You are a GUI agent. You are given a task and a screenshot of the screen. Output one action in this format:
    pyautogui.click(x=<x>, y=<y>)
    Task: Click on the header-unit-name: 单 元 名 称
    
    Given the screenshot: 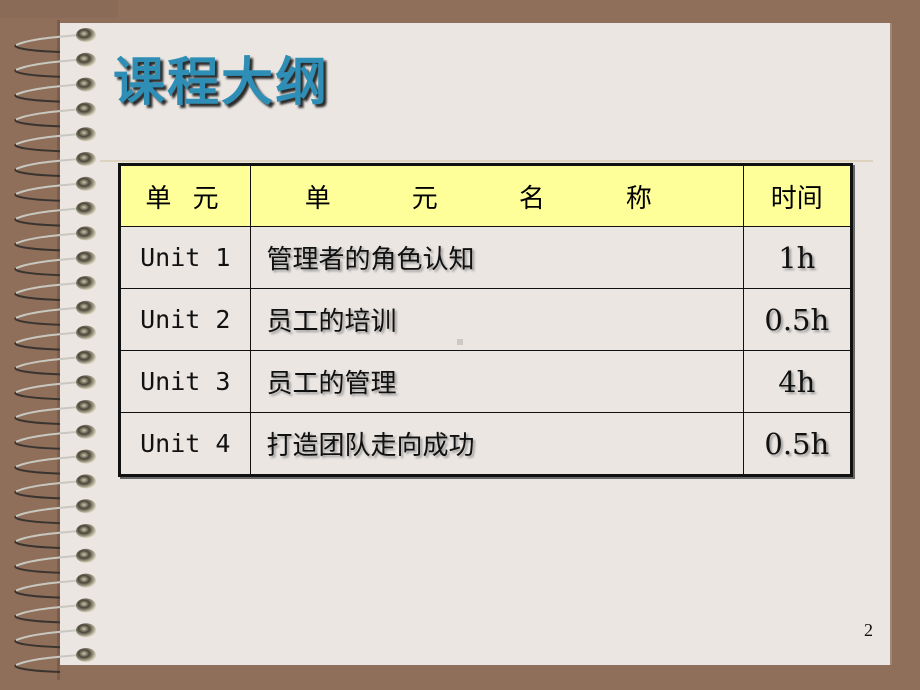 What is the action you would take?
    pyautogui.click(x=496, y=195)
    